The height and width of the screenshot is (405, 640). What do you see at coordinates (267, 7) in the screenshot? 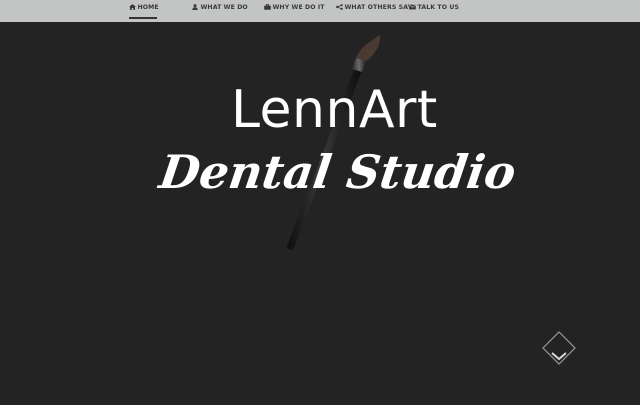
I see `briefcase-icon` at bounding box center [267, 7].